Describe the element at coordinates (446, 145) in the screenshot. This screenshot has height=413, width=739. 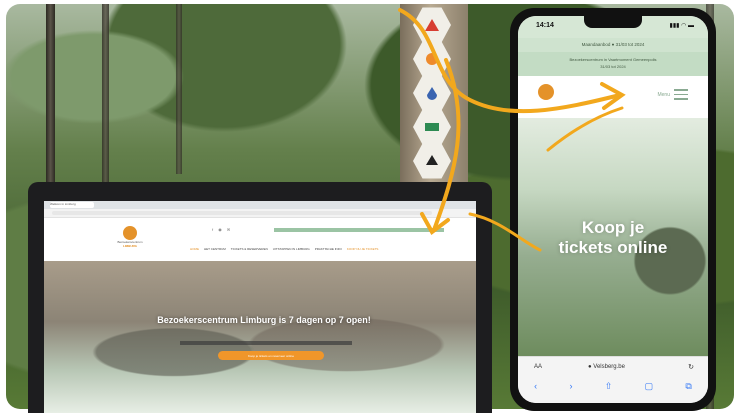
I see `arrow-to-laptop-icon` at that location.